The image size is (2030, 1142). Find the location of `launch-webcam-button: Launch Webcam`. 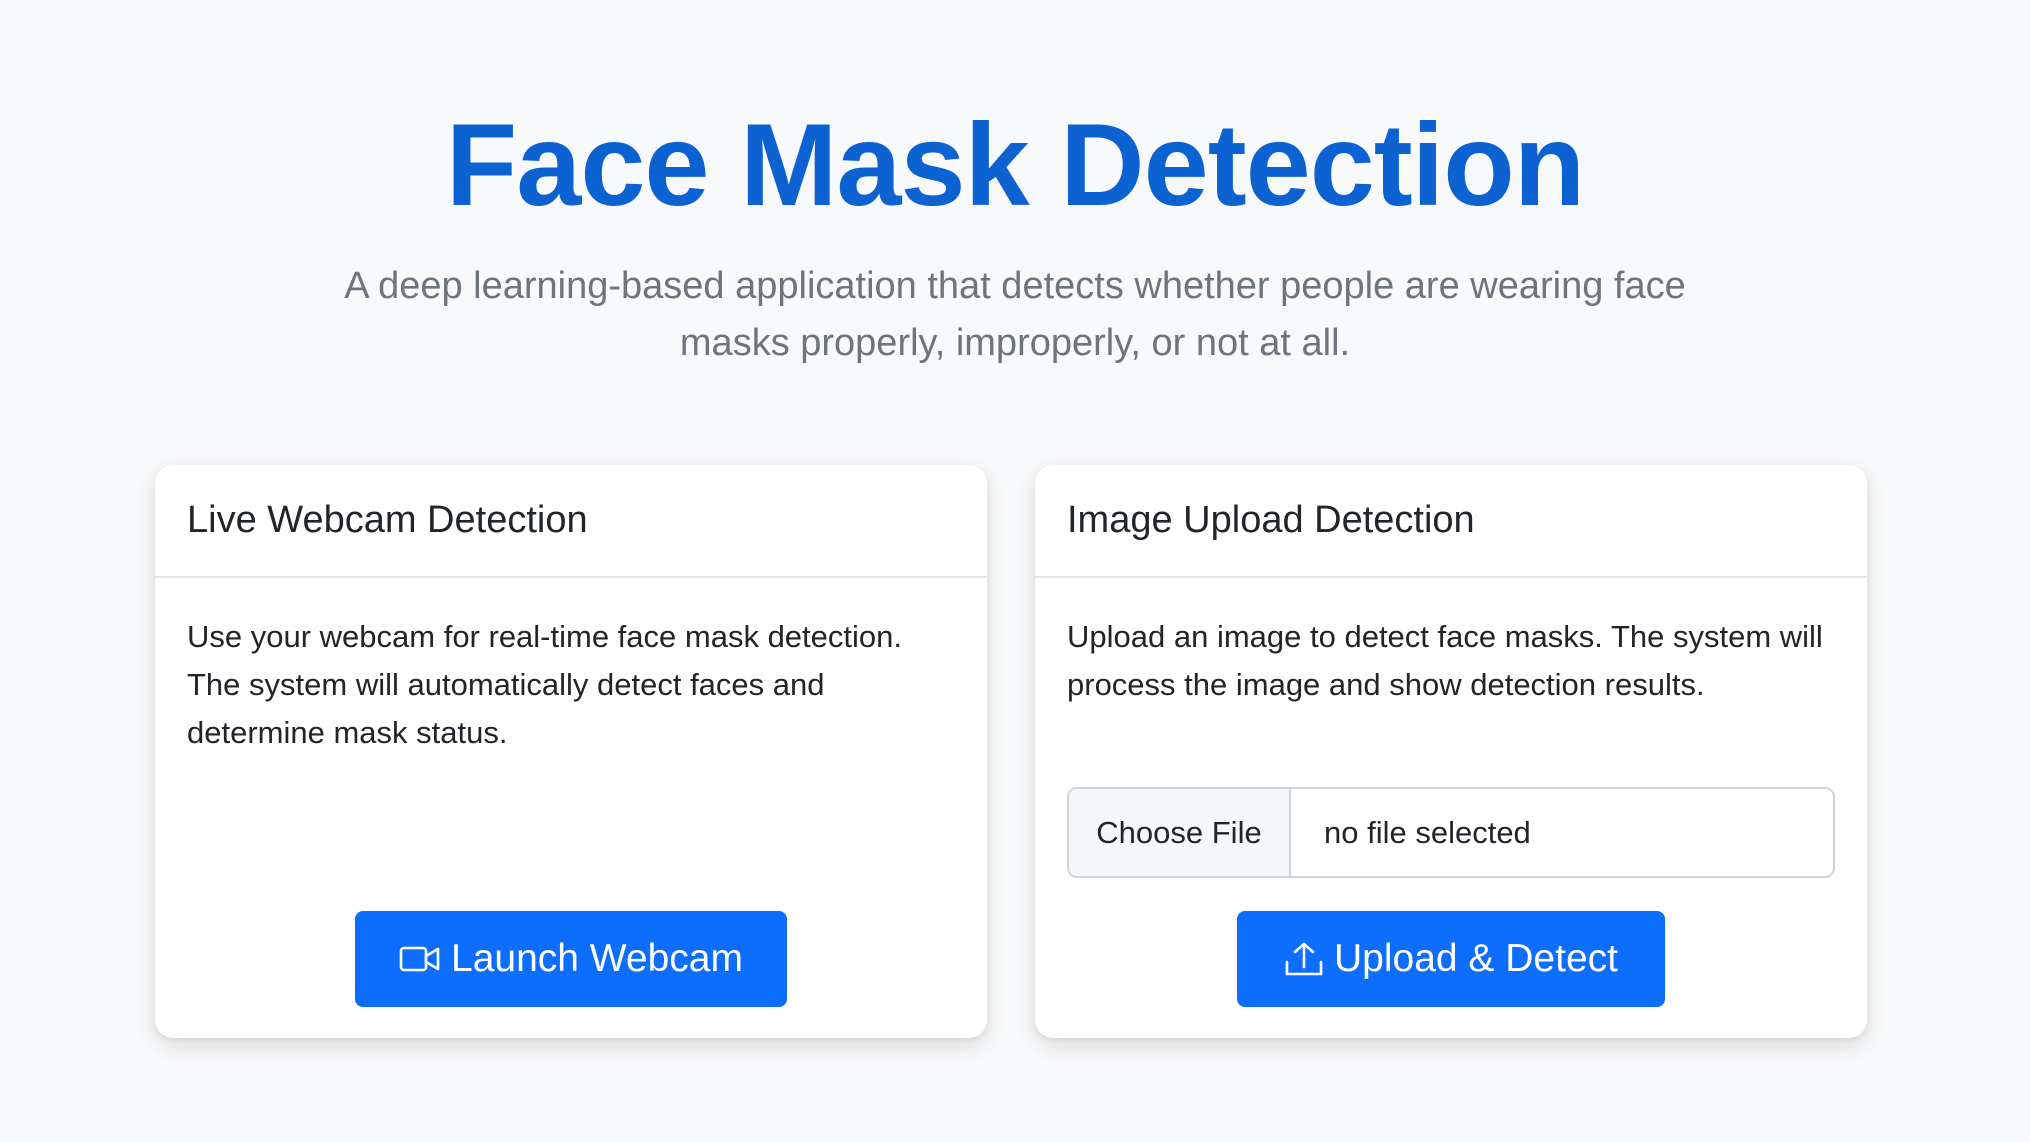

launch-webcam-button: Launch Webcam is located at coordinates (571, 959).